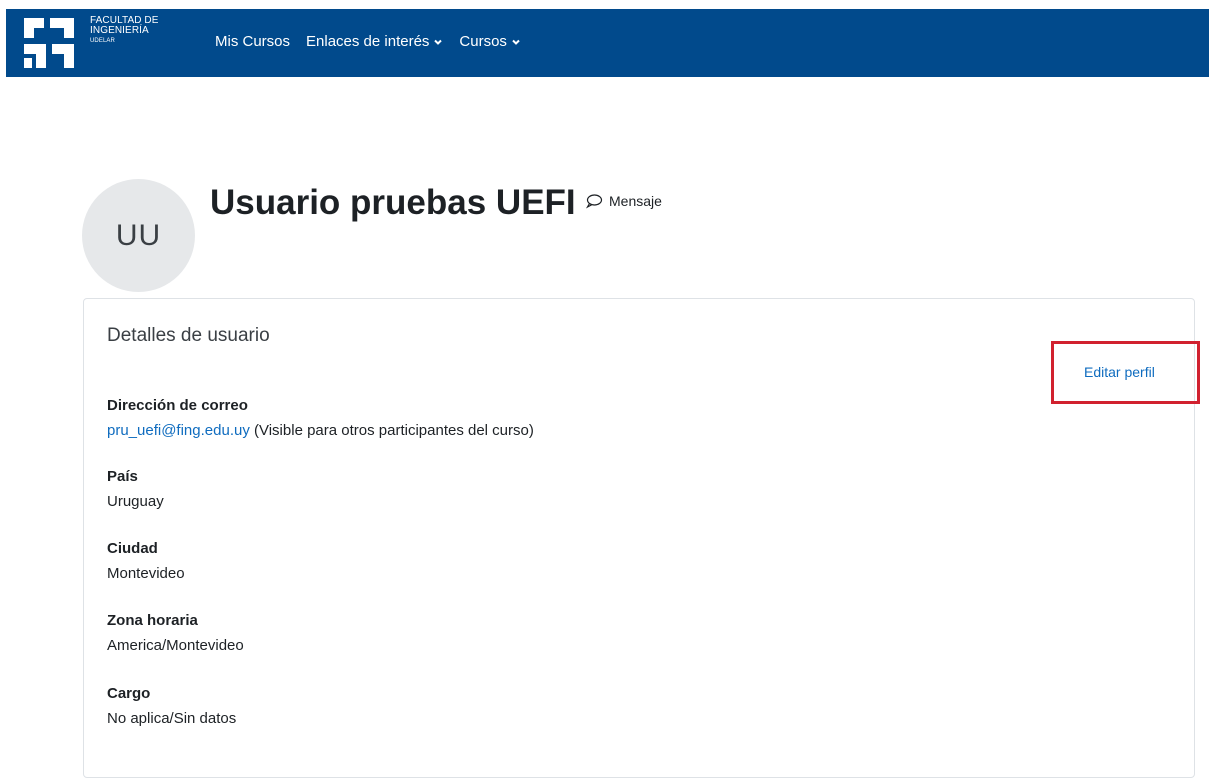 The image size is (1209, 778). I want to click on logo-text: FACULTAD DE INGENIERÍA UDELAR, so click(124, 30).